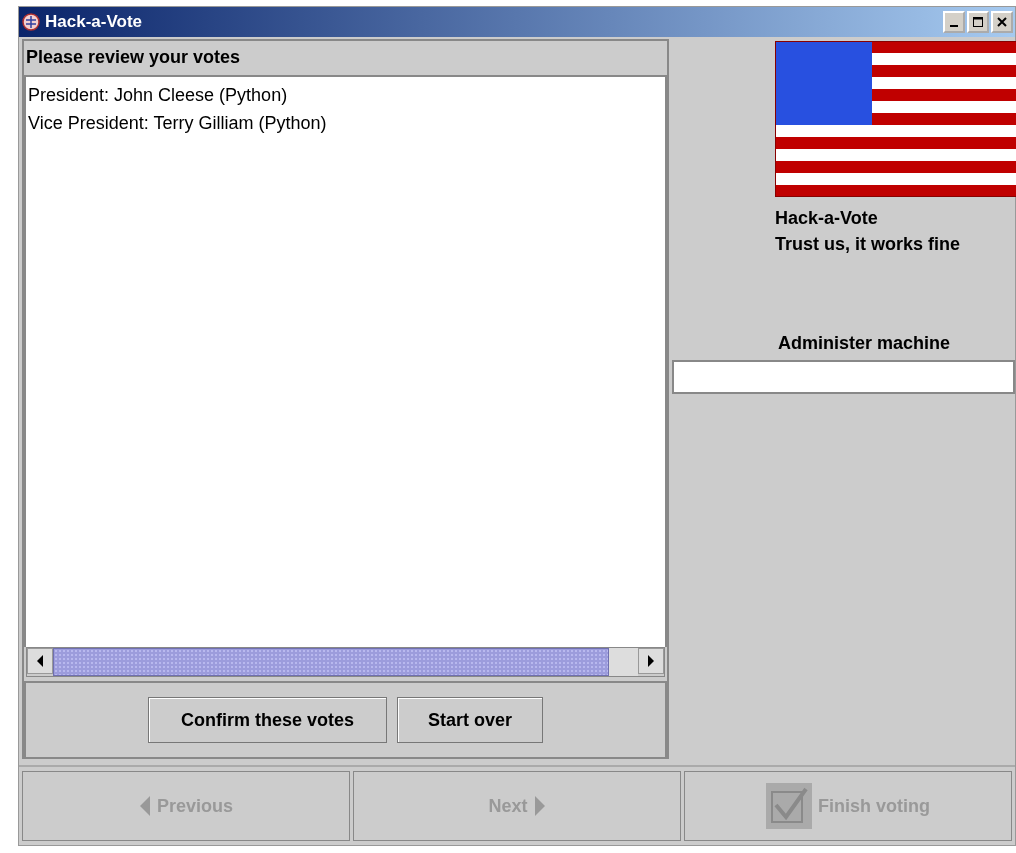  Describe the element at coordinates (133, 57) in the screenshot. I see `review-heading: Please review your votes` at that location.